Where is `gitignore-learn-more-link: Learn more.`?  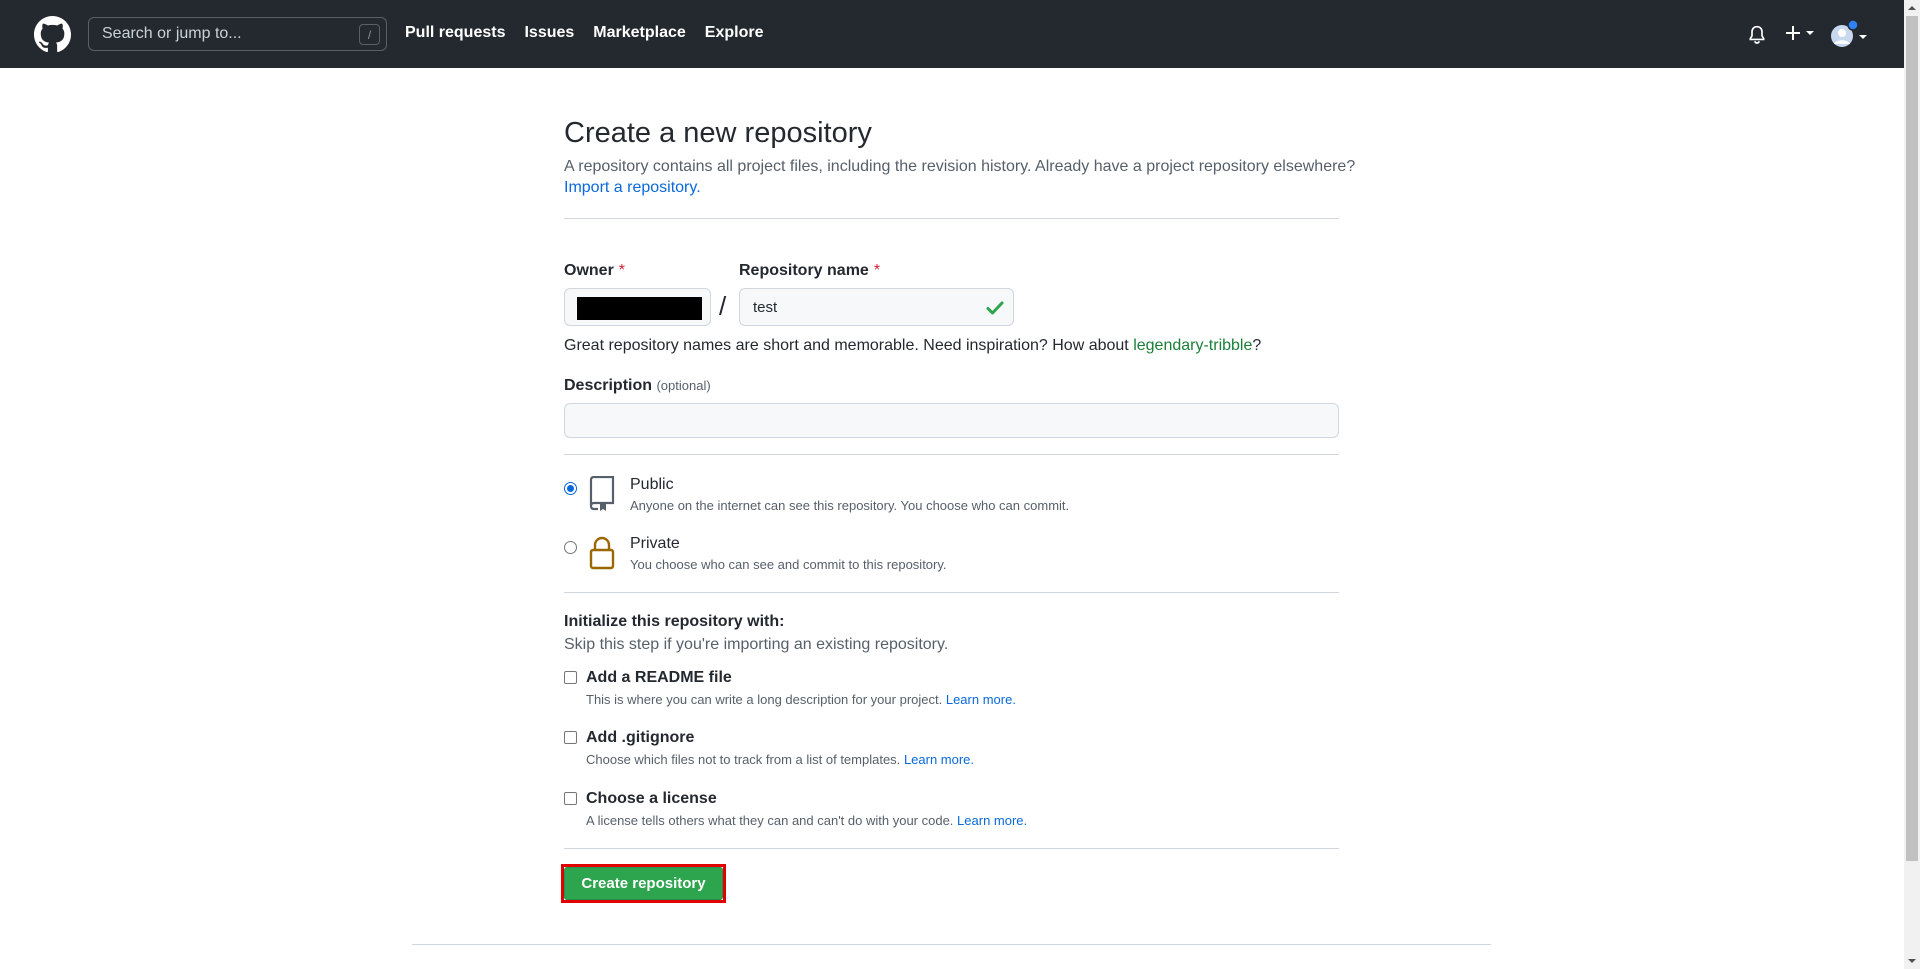 gitignore-learn-more-link: Learn more. is located at coordinates (939, 759).